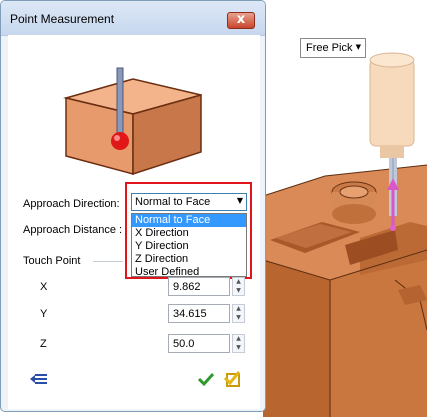 This screenshot has width=427, height=417. I want to click on z-spinner: ▲ ▼, so click(238, 343).